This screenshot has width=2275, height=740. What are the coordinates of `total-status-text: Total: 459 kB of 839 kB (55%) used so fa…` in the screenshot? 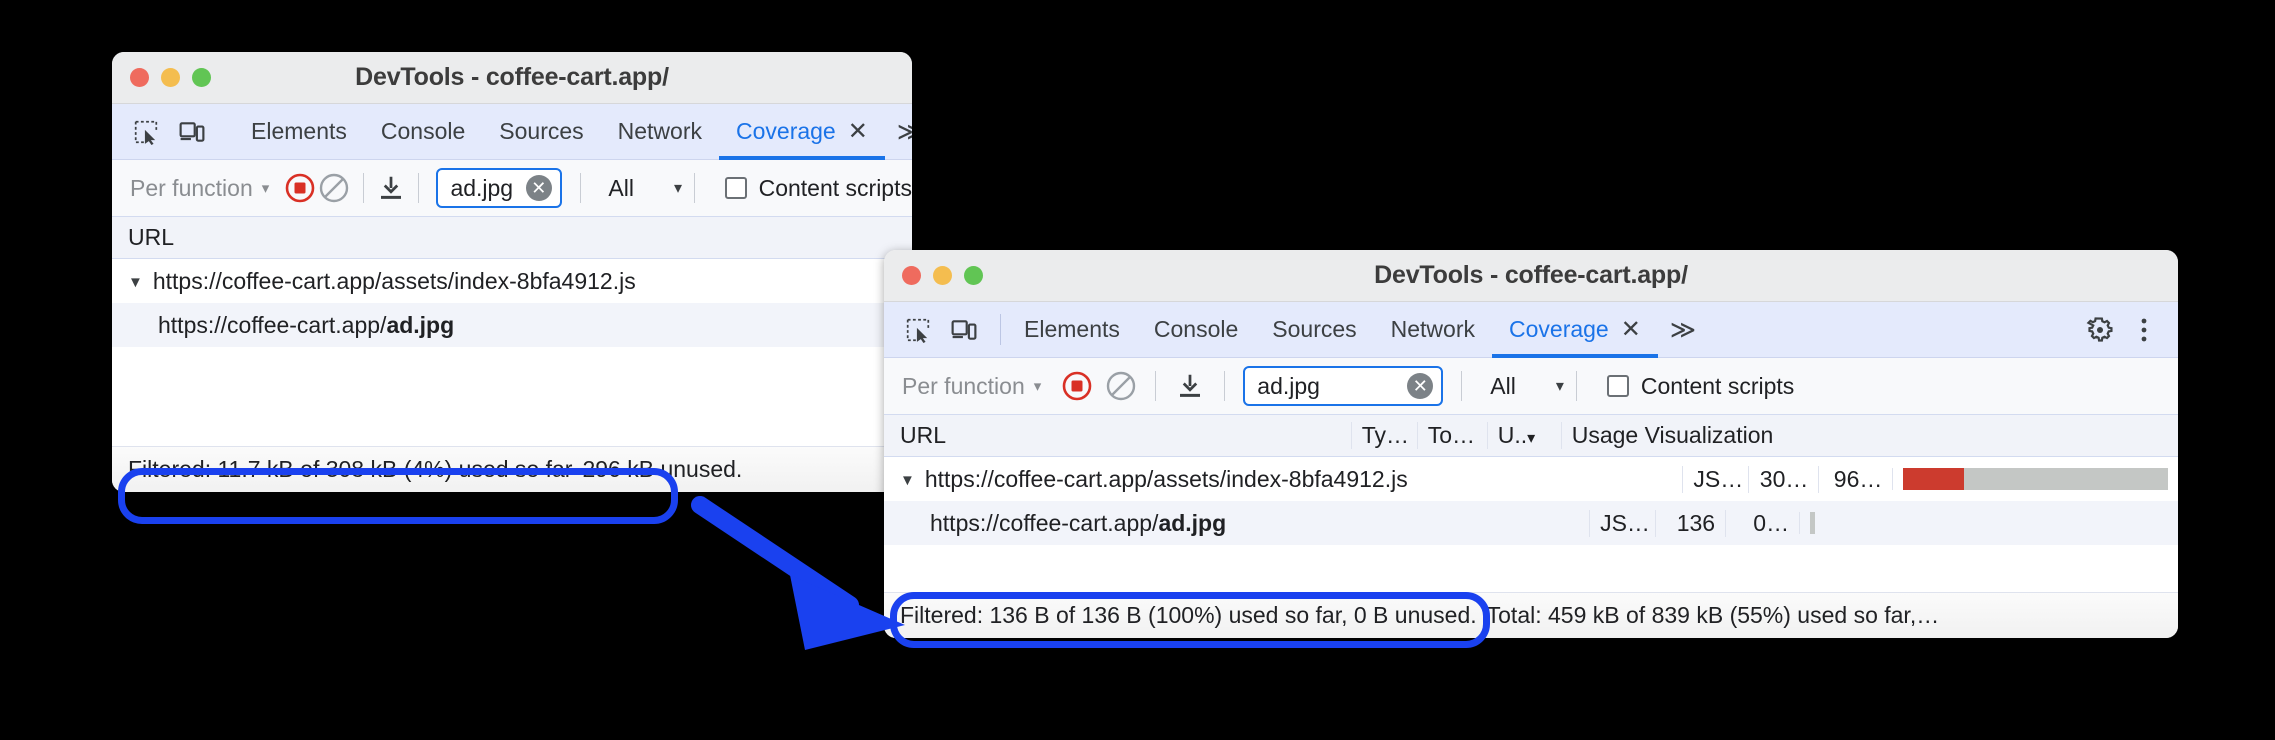 It's located at (1713, 615).